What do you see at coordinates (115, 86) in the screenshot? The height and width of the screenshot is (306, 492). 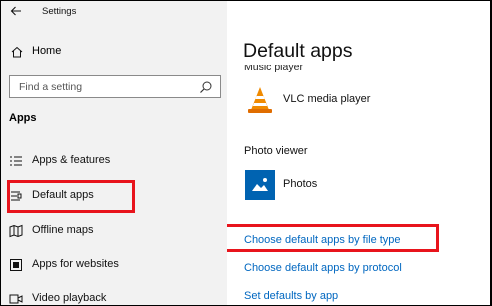 I see `search-input: Find a setting` at bounding box center [115, 86].